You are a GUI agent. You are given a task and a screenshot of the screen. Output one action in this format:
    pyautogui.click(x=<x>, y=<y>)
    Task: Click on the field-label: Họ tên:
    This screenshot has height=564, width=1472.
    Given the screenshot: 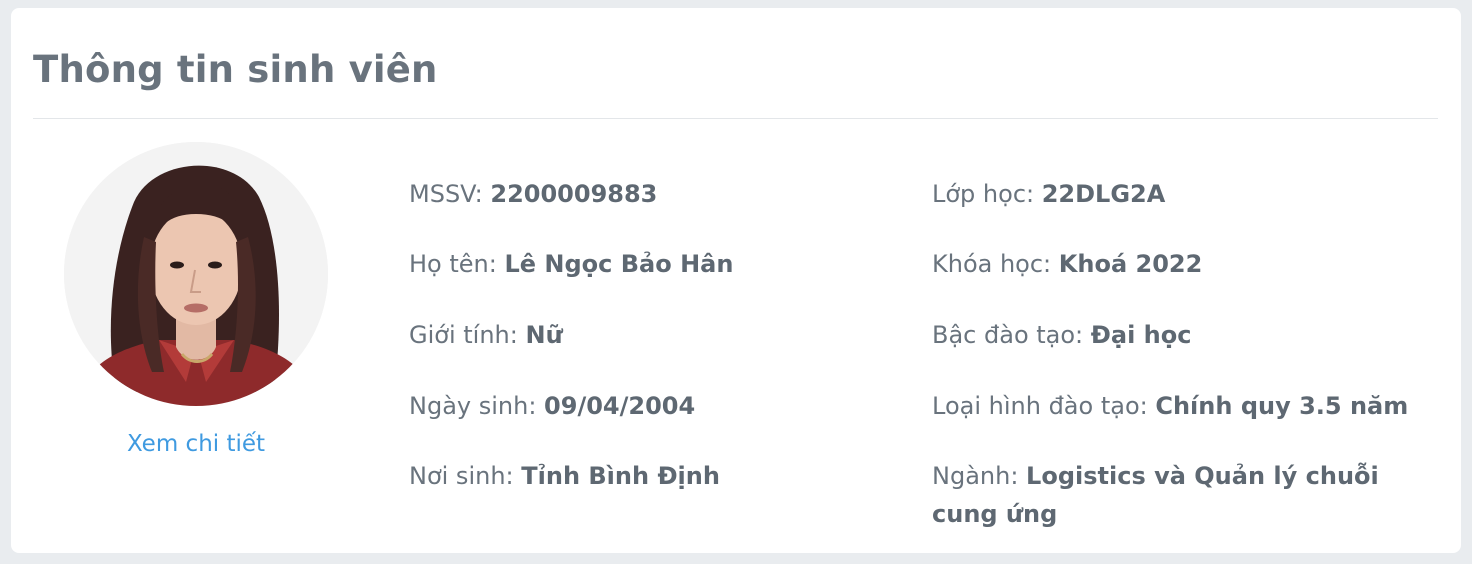 What is the action you would take?
    pyautogui.click(x=453, y=264)
    